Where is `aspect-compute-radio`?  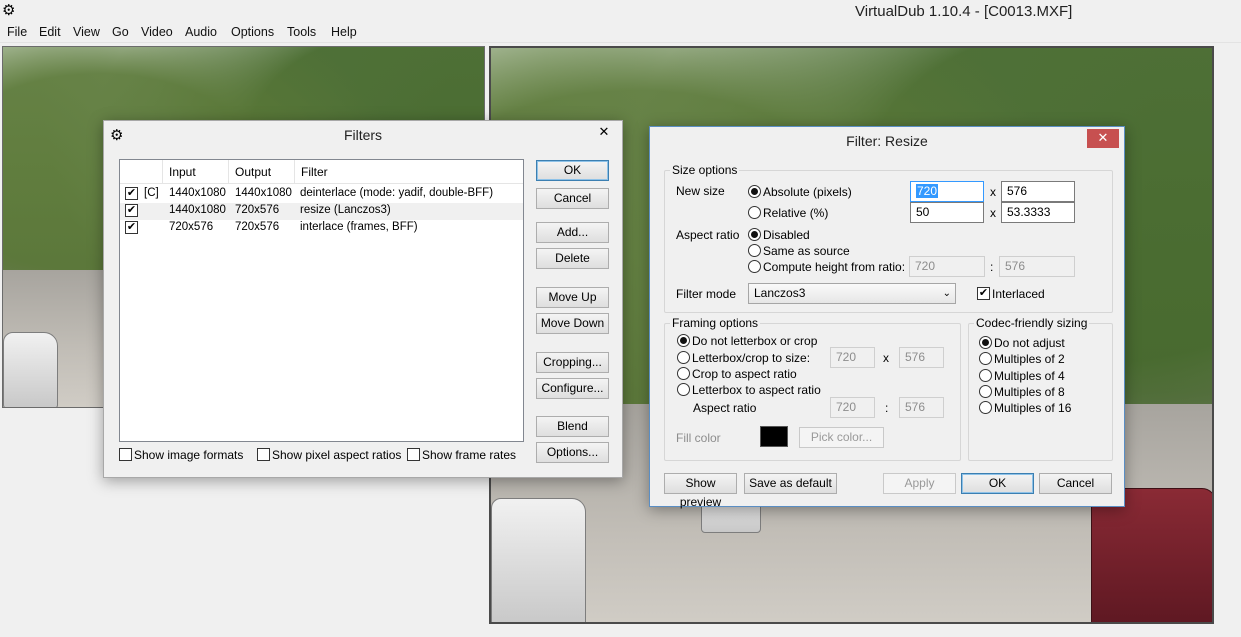
aspect-compute-radio is located at coordinates (754, 266).